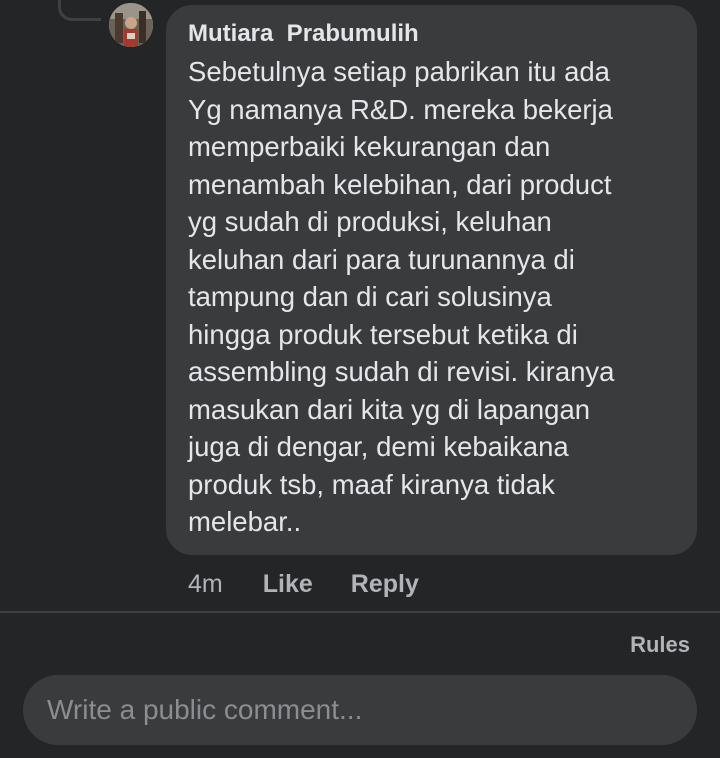 The image size is (720, 758). I want to click on comment-timestamp: 4m, so click(205, 584).